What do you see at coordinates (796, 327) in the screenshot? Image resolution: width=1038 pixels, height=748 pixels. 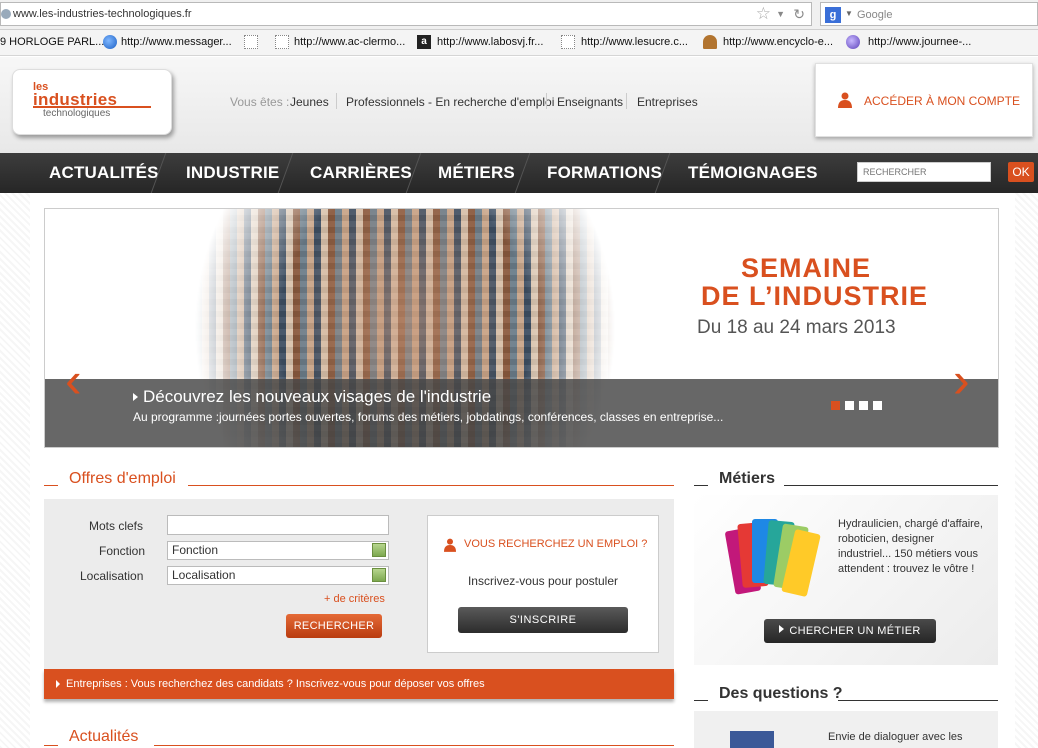 I see `banner-date: Du 18 au 24 mars 2013` at bounding box center [796, 327].